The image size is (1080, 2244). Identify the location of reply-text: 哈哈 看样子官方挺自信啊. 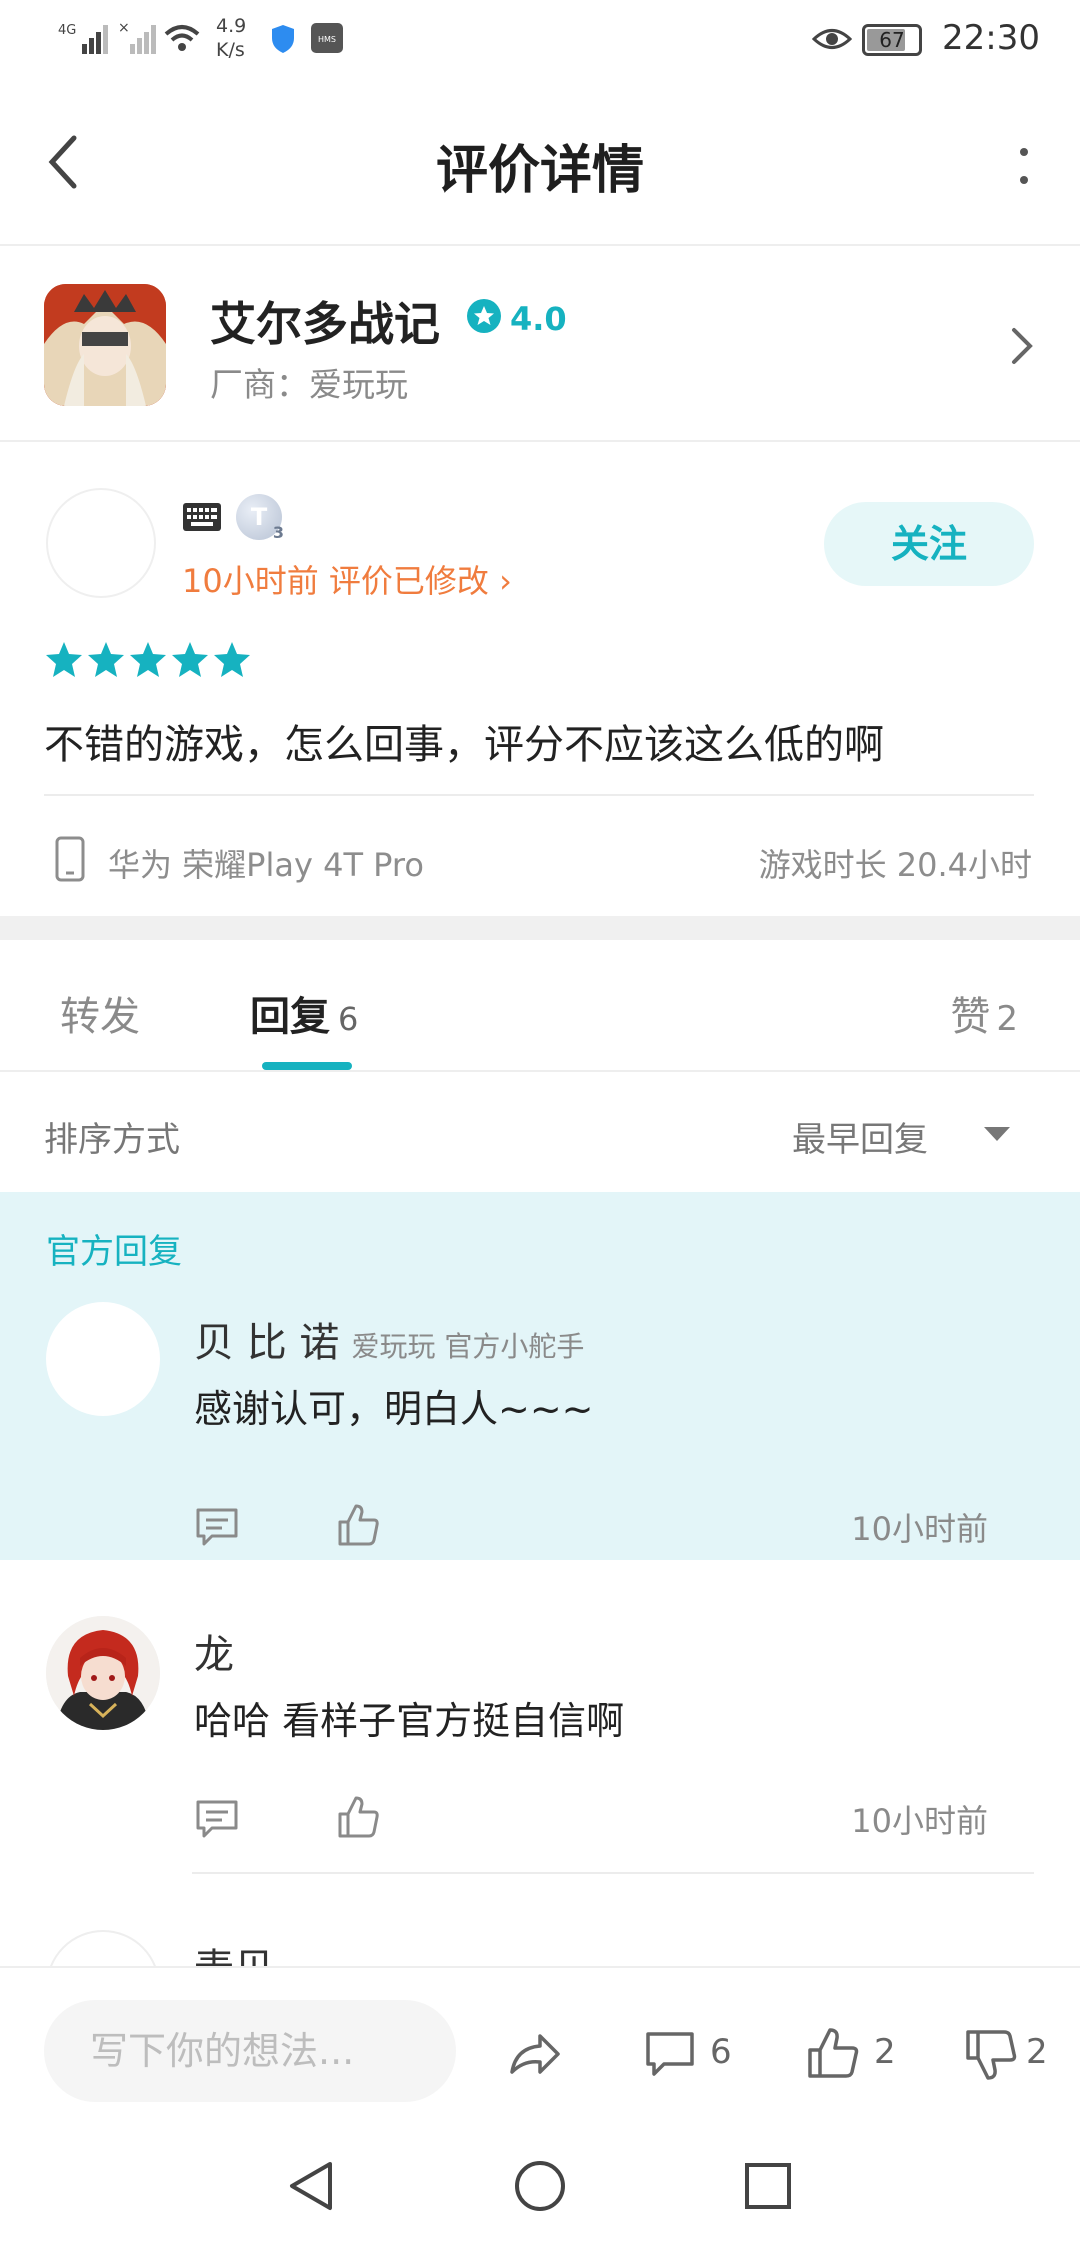
(409, 1721).